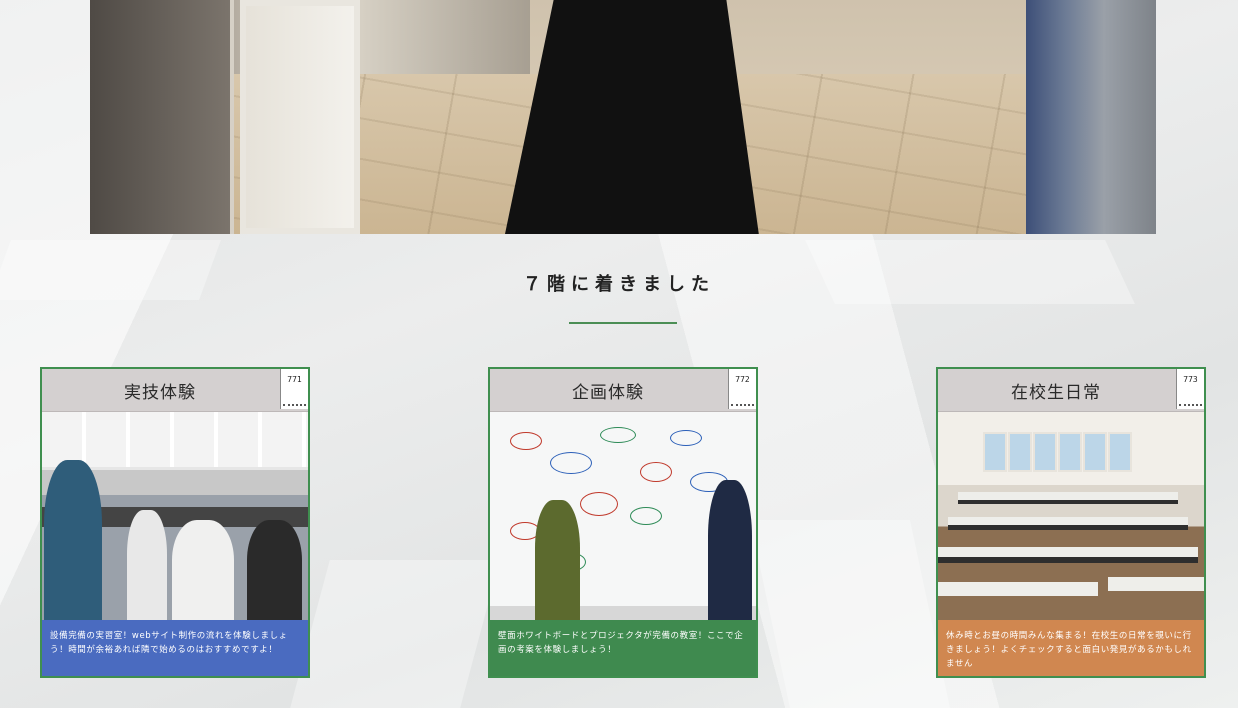 The width and height of the screenshot is (1238, 708). Describe the element at coordinates (1190, 389) in the screenshot. I see `room-sign: 773` at that location.